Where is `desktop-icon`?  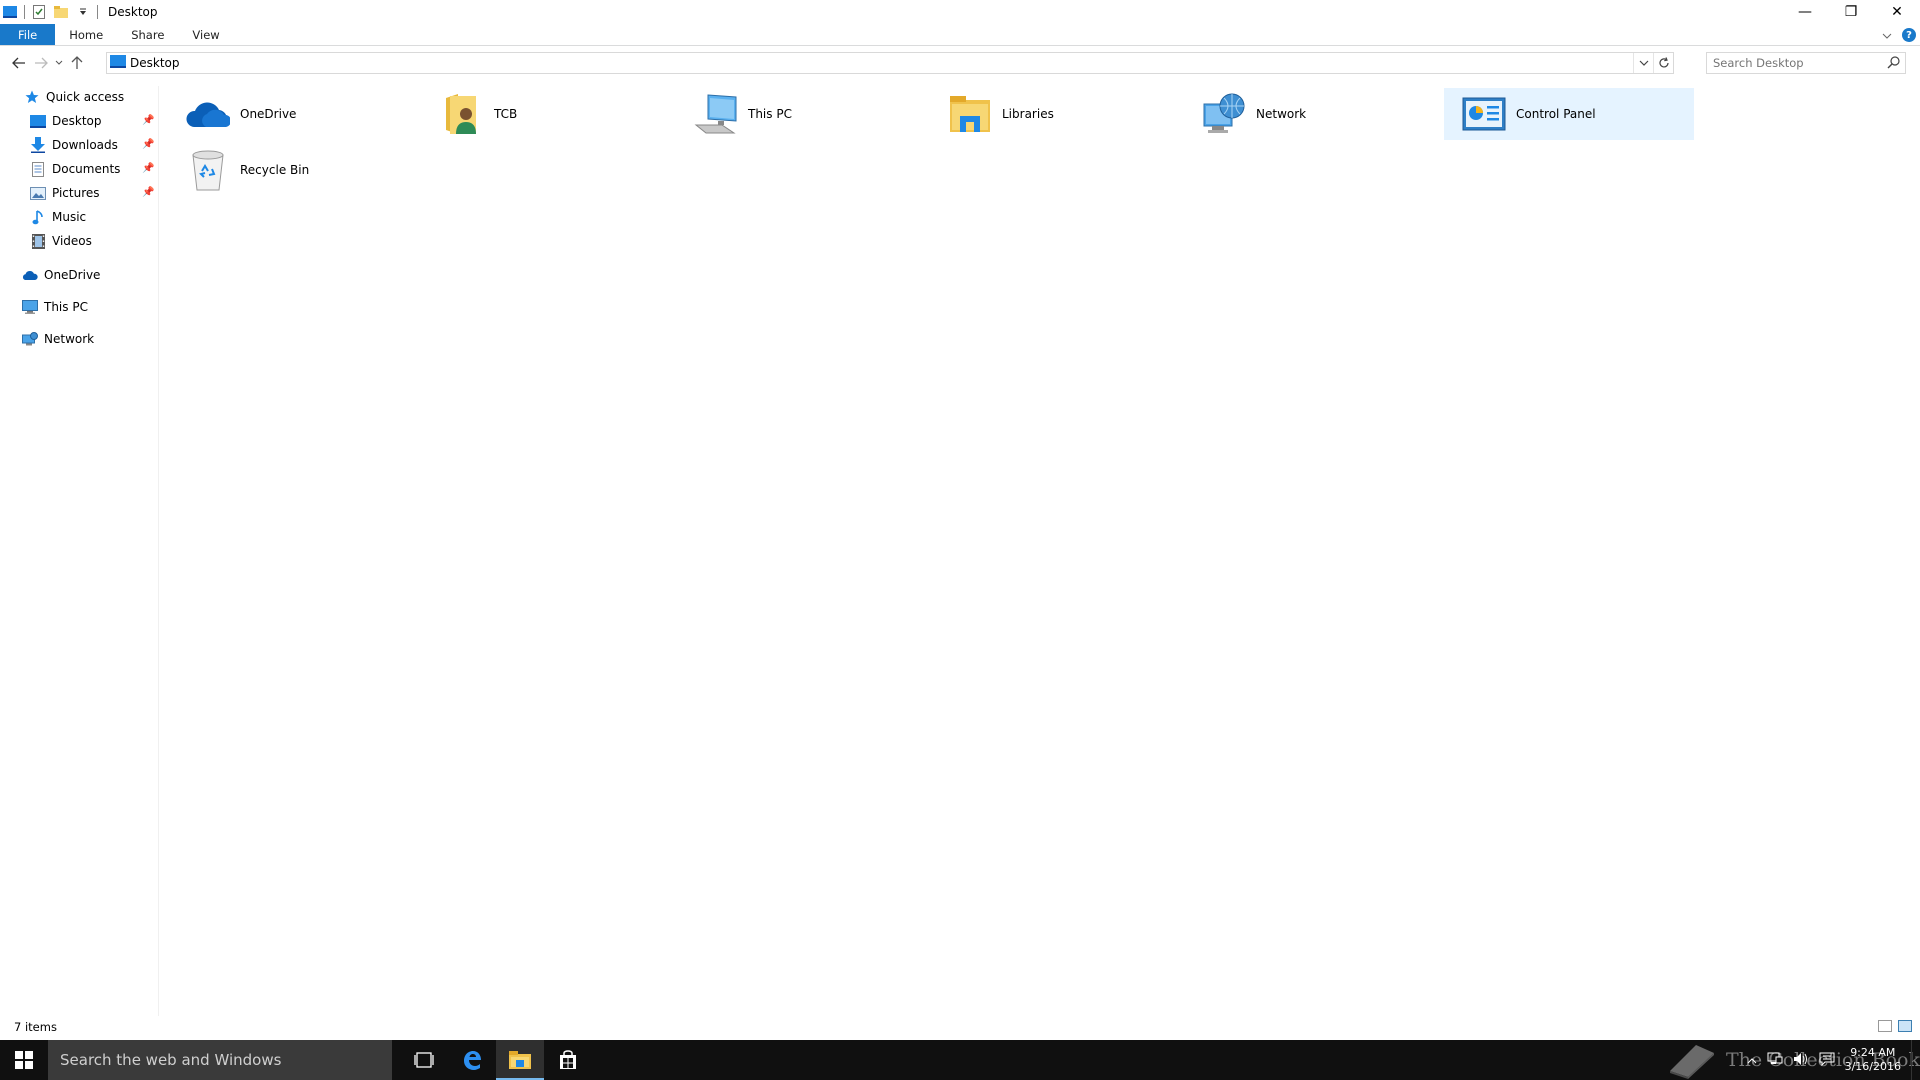
desktop-icon is located at coordinates (38, 121).